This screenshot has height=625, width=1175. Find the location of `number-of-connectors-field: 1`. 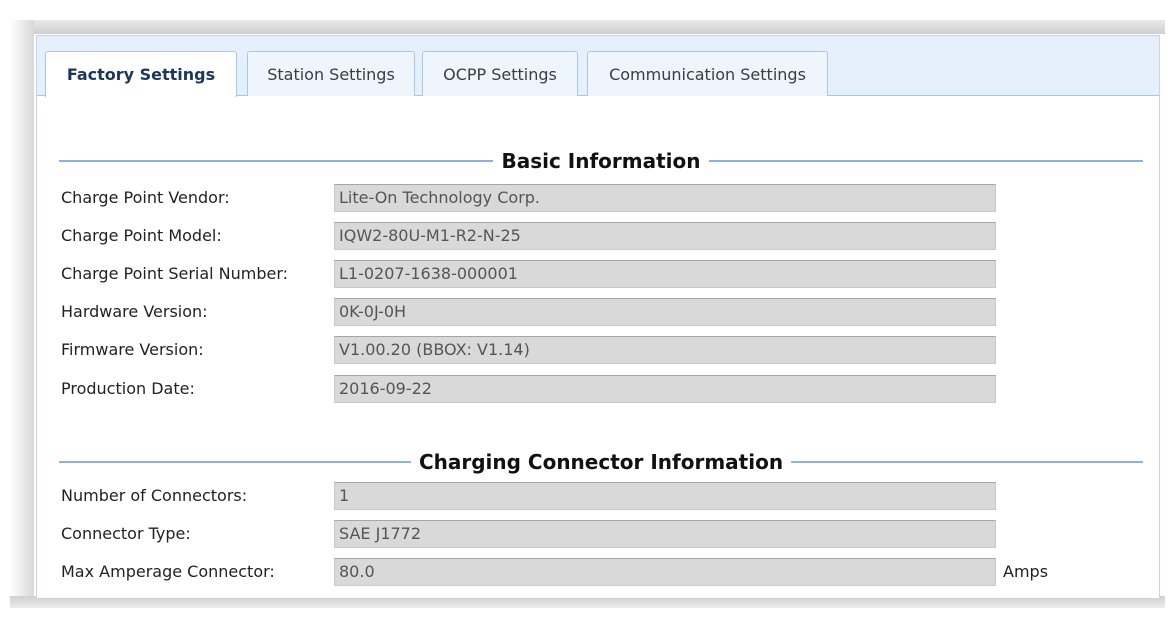

number-of-connectors-field: 1 is located at coordinates (665, 496).